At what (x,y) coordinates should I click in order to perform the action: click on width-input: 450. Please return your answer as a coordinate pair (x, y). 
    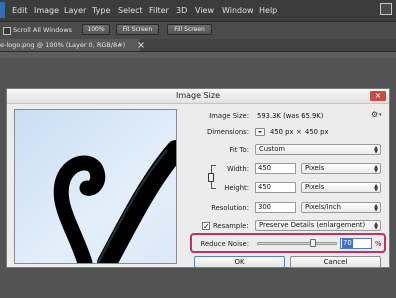
    Looking at the image, I should click on (275, 168).